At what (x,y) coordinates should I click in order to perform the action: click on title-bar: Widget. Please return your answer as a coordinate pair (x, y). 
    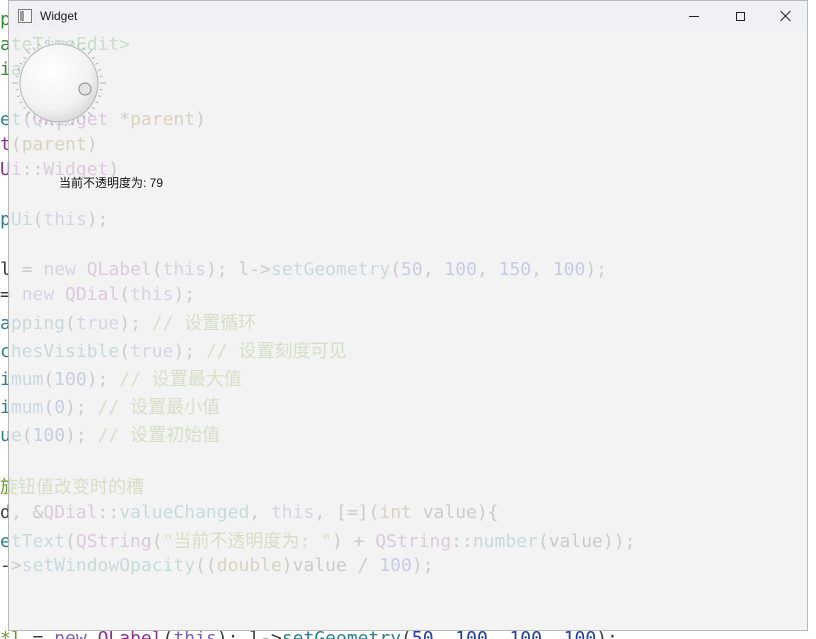
    Looking at the image, I should click on (408, 16).